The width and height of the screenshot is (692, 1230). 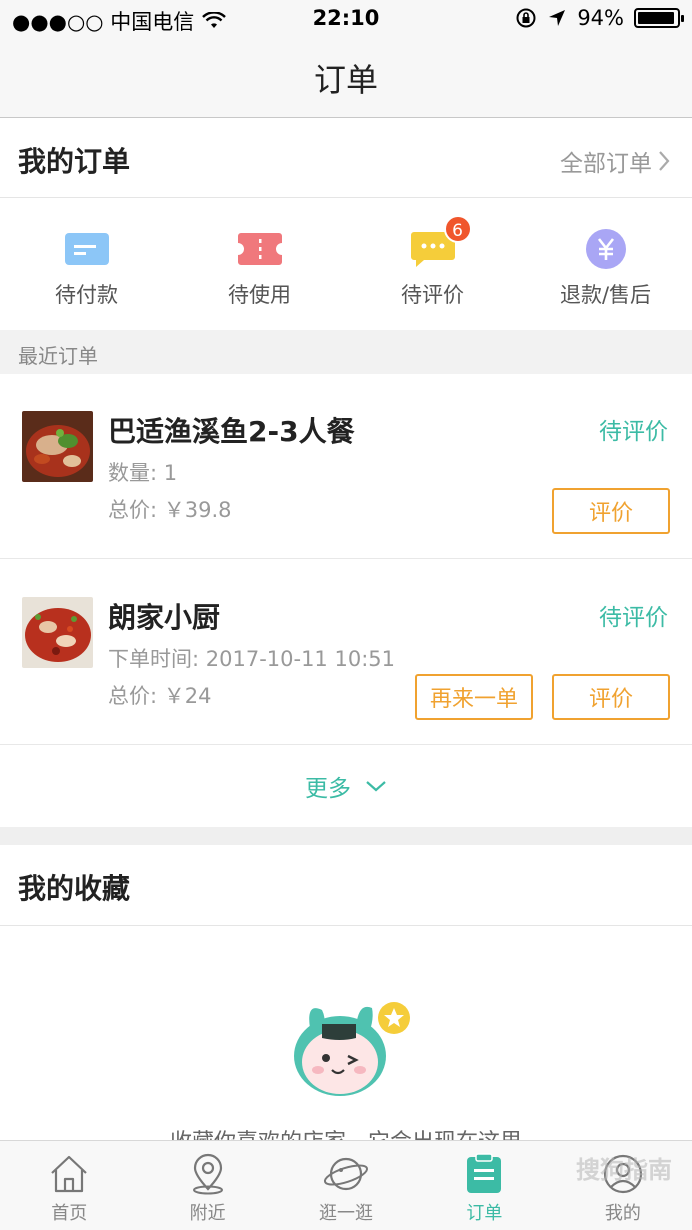 I want to click on order-quantity: 数量: 1, so click(x=143, y=473).